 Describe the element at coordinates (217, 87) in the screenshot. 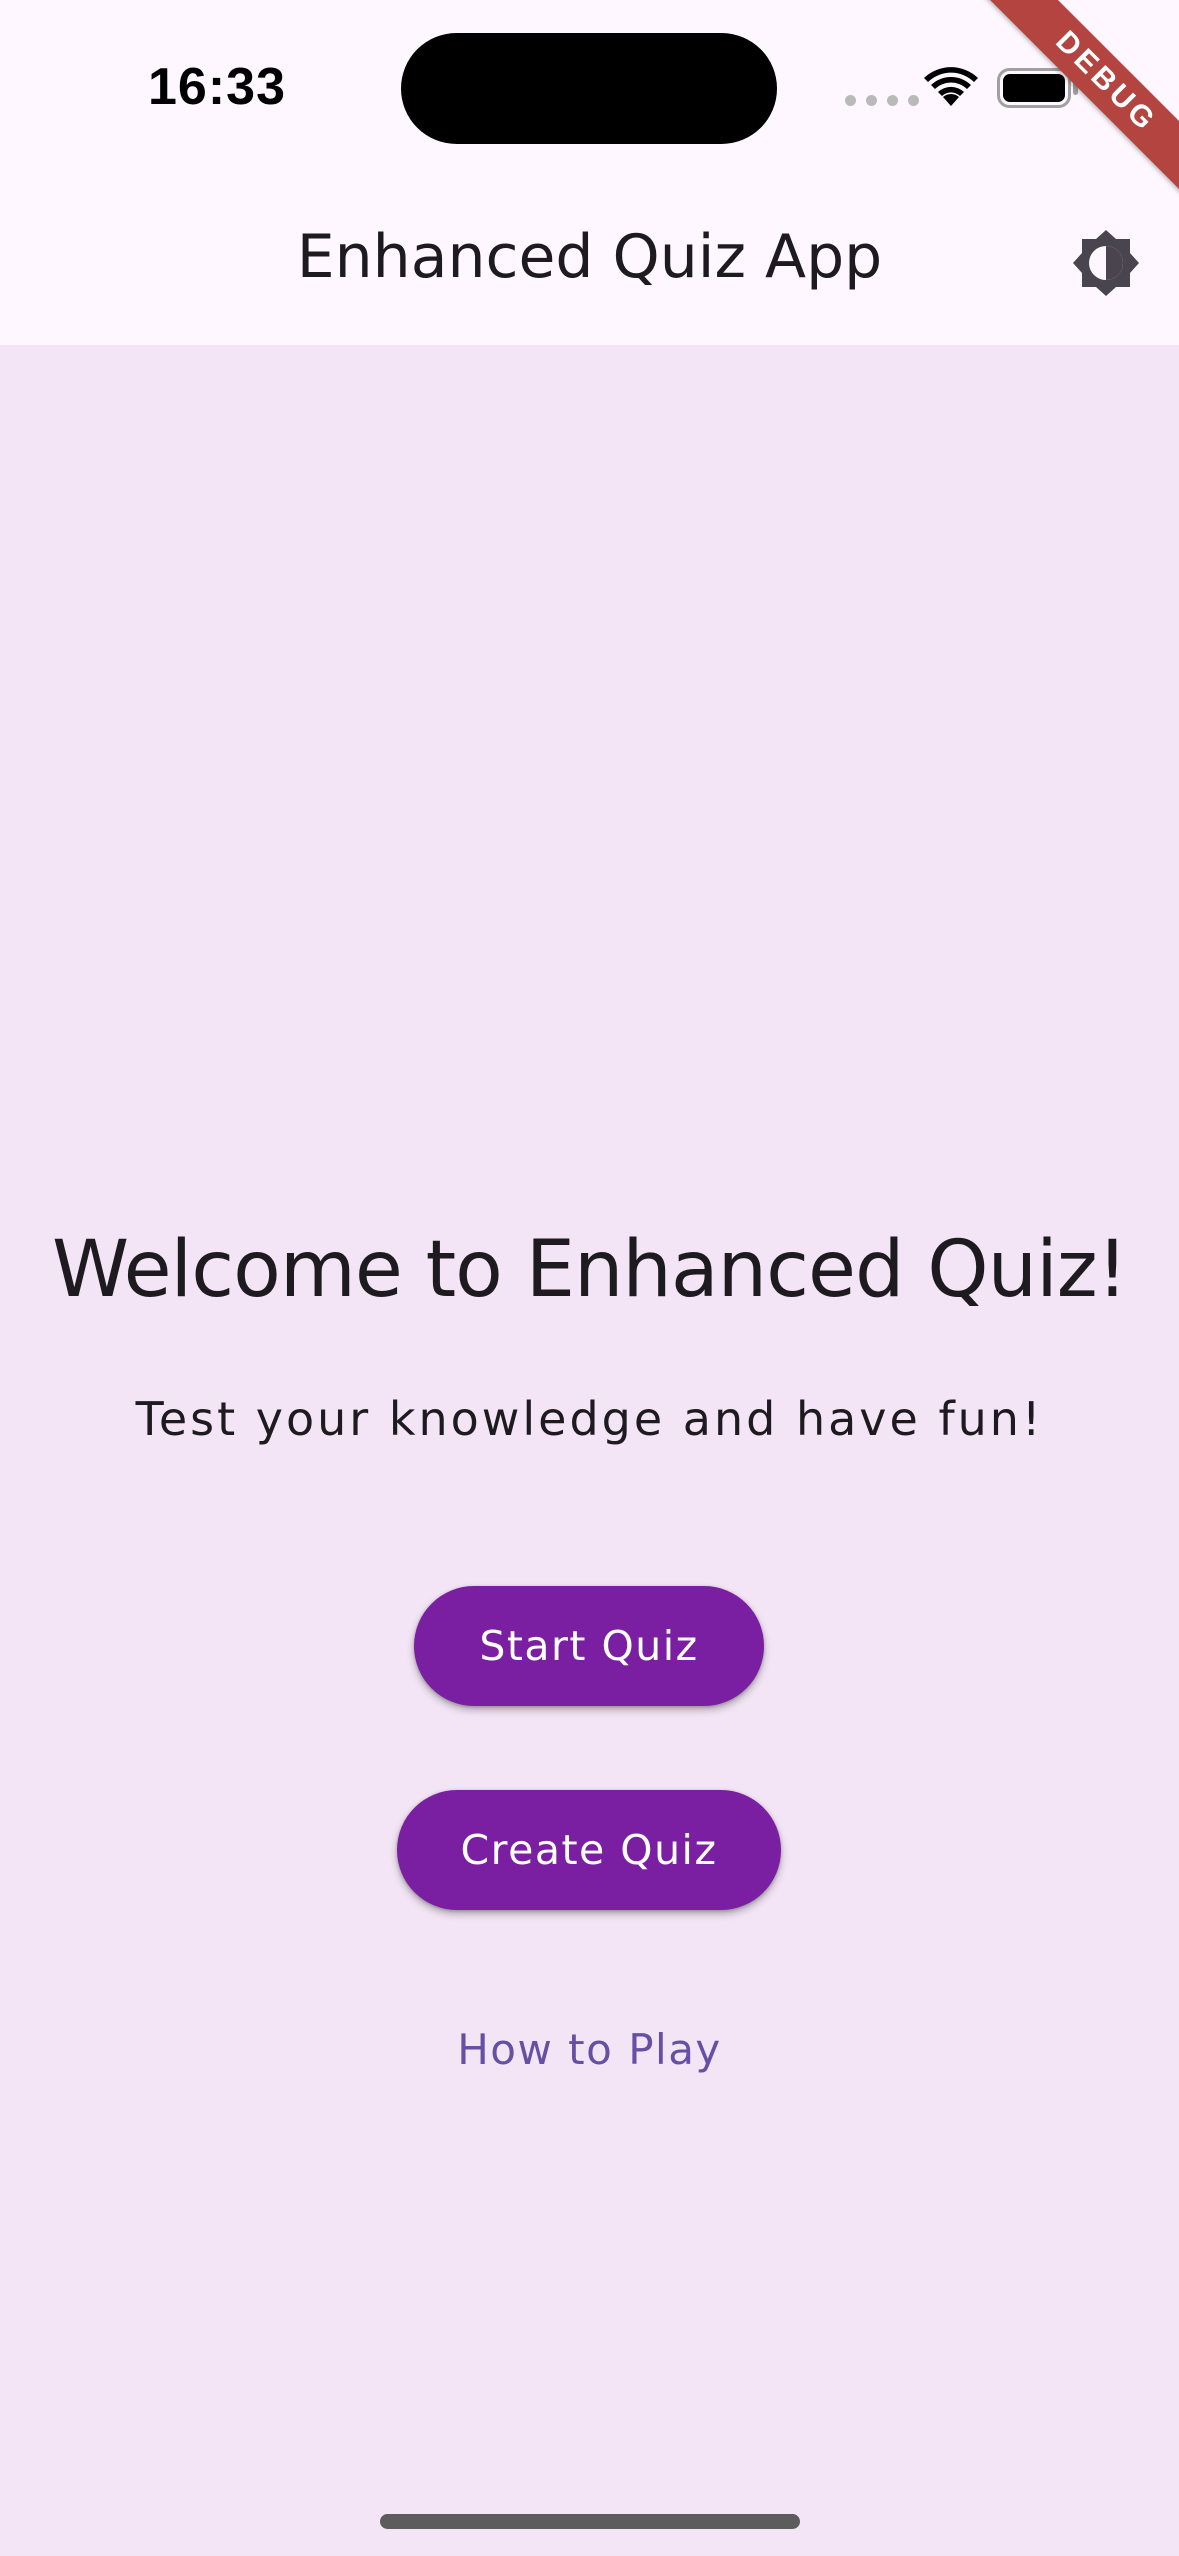

I see `status-bar-time: 16:33` at that location.